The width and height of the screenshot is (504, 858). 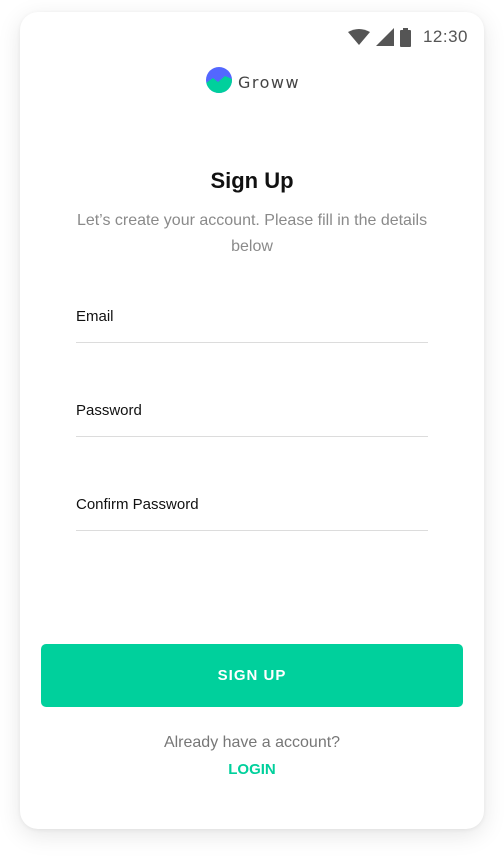 I want to click on groww-logo-icon, so click(x=219, y=82).